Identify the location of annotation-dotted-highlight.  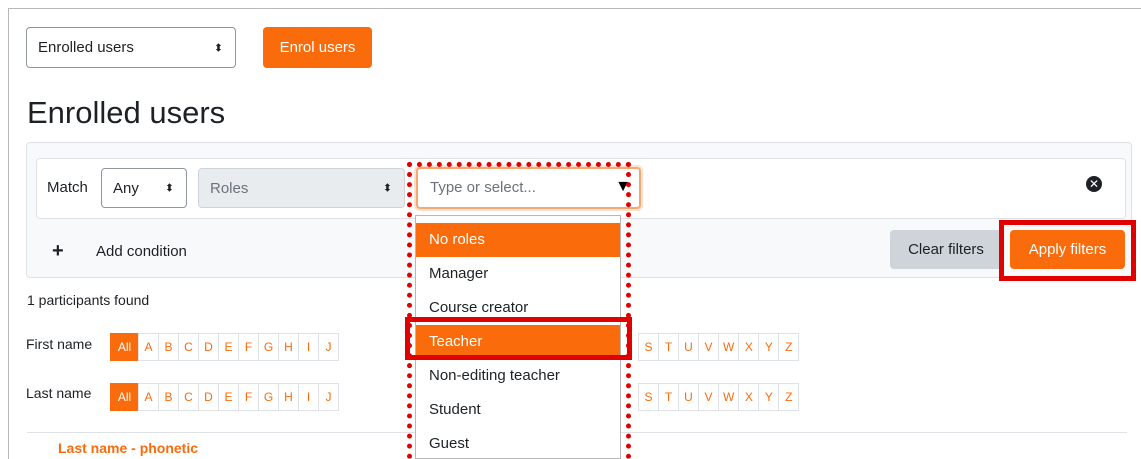
(519, 310).